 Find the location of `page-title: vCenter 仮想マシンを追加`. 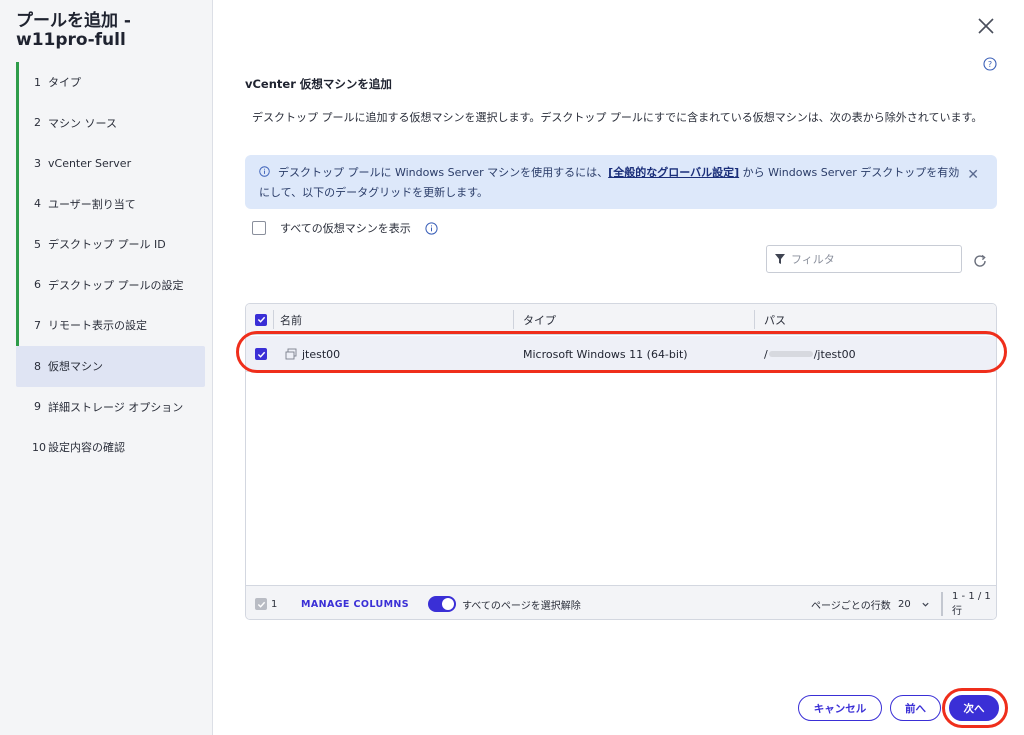

page-title: vCenter 仮想マシンを追加 is located at coordinates (318, 84).